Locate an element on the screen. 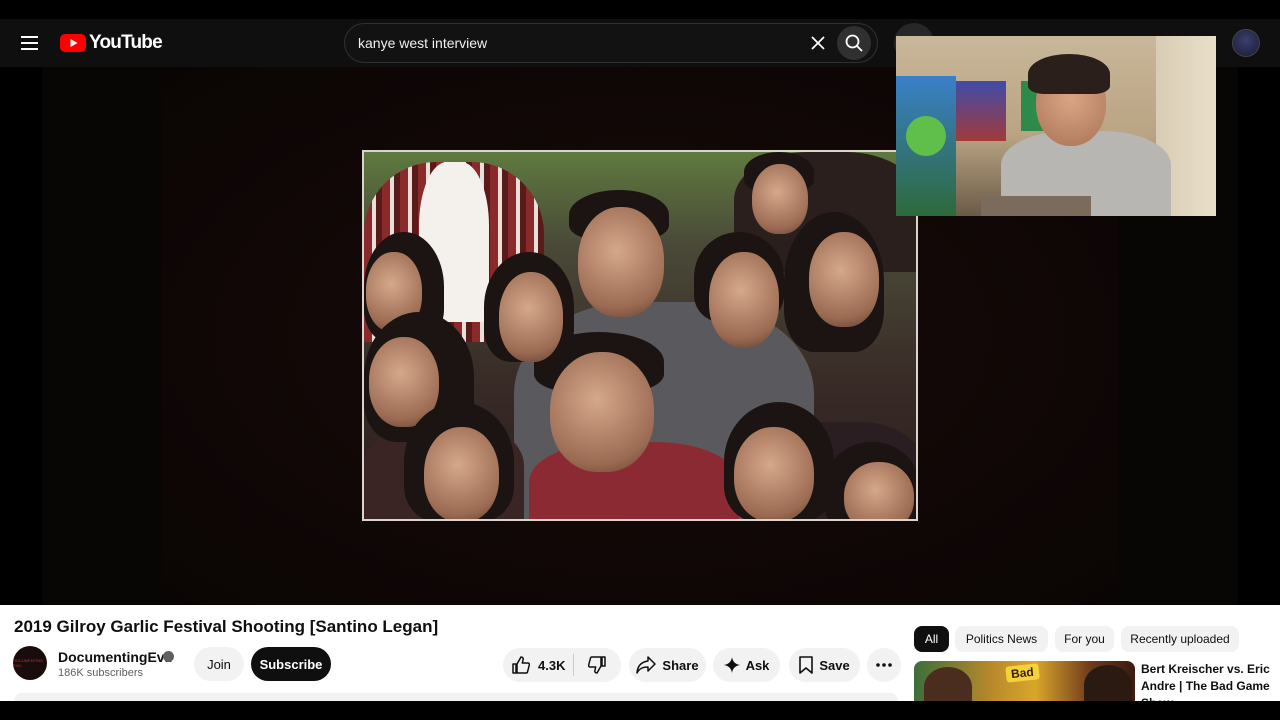 This screenshot has height=720, width=1280. ask-label: Ask is located at coordinates (757, 665).